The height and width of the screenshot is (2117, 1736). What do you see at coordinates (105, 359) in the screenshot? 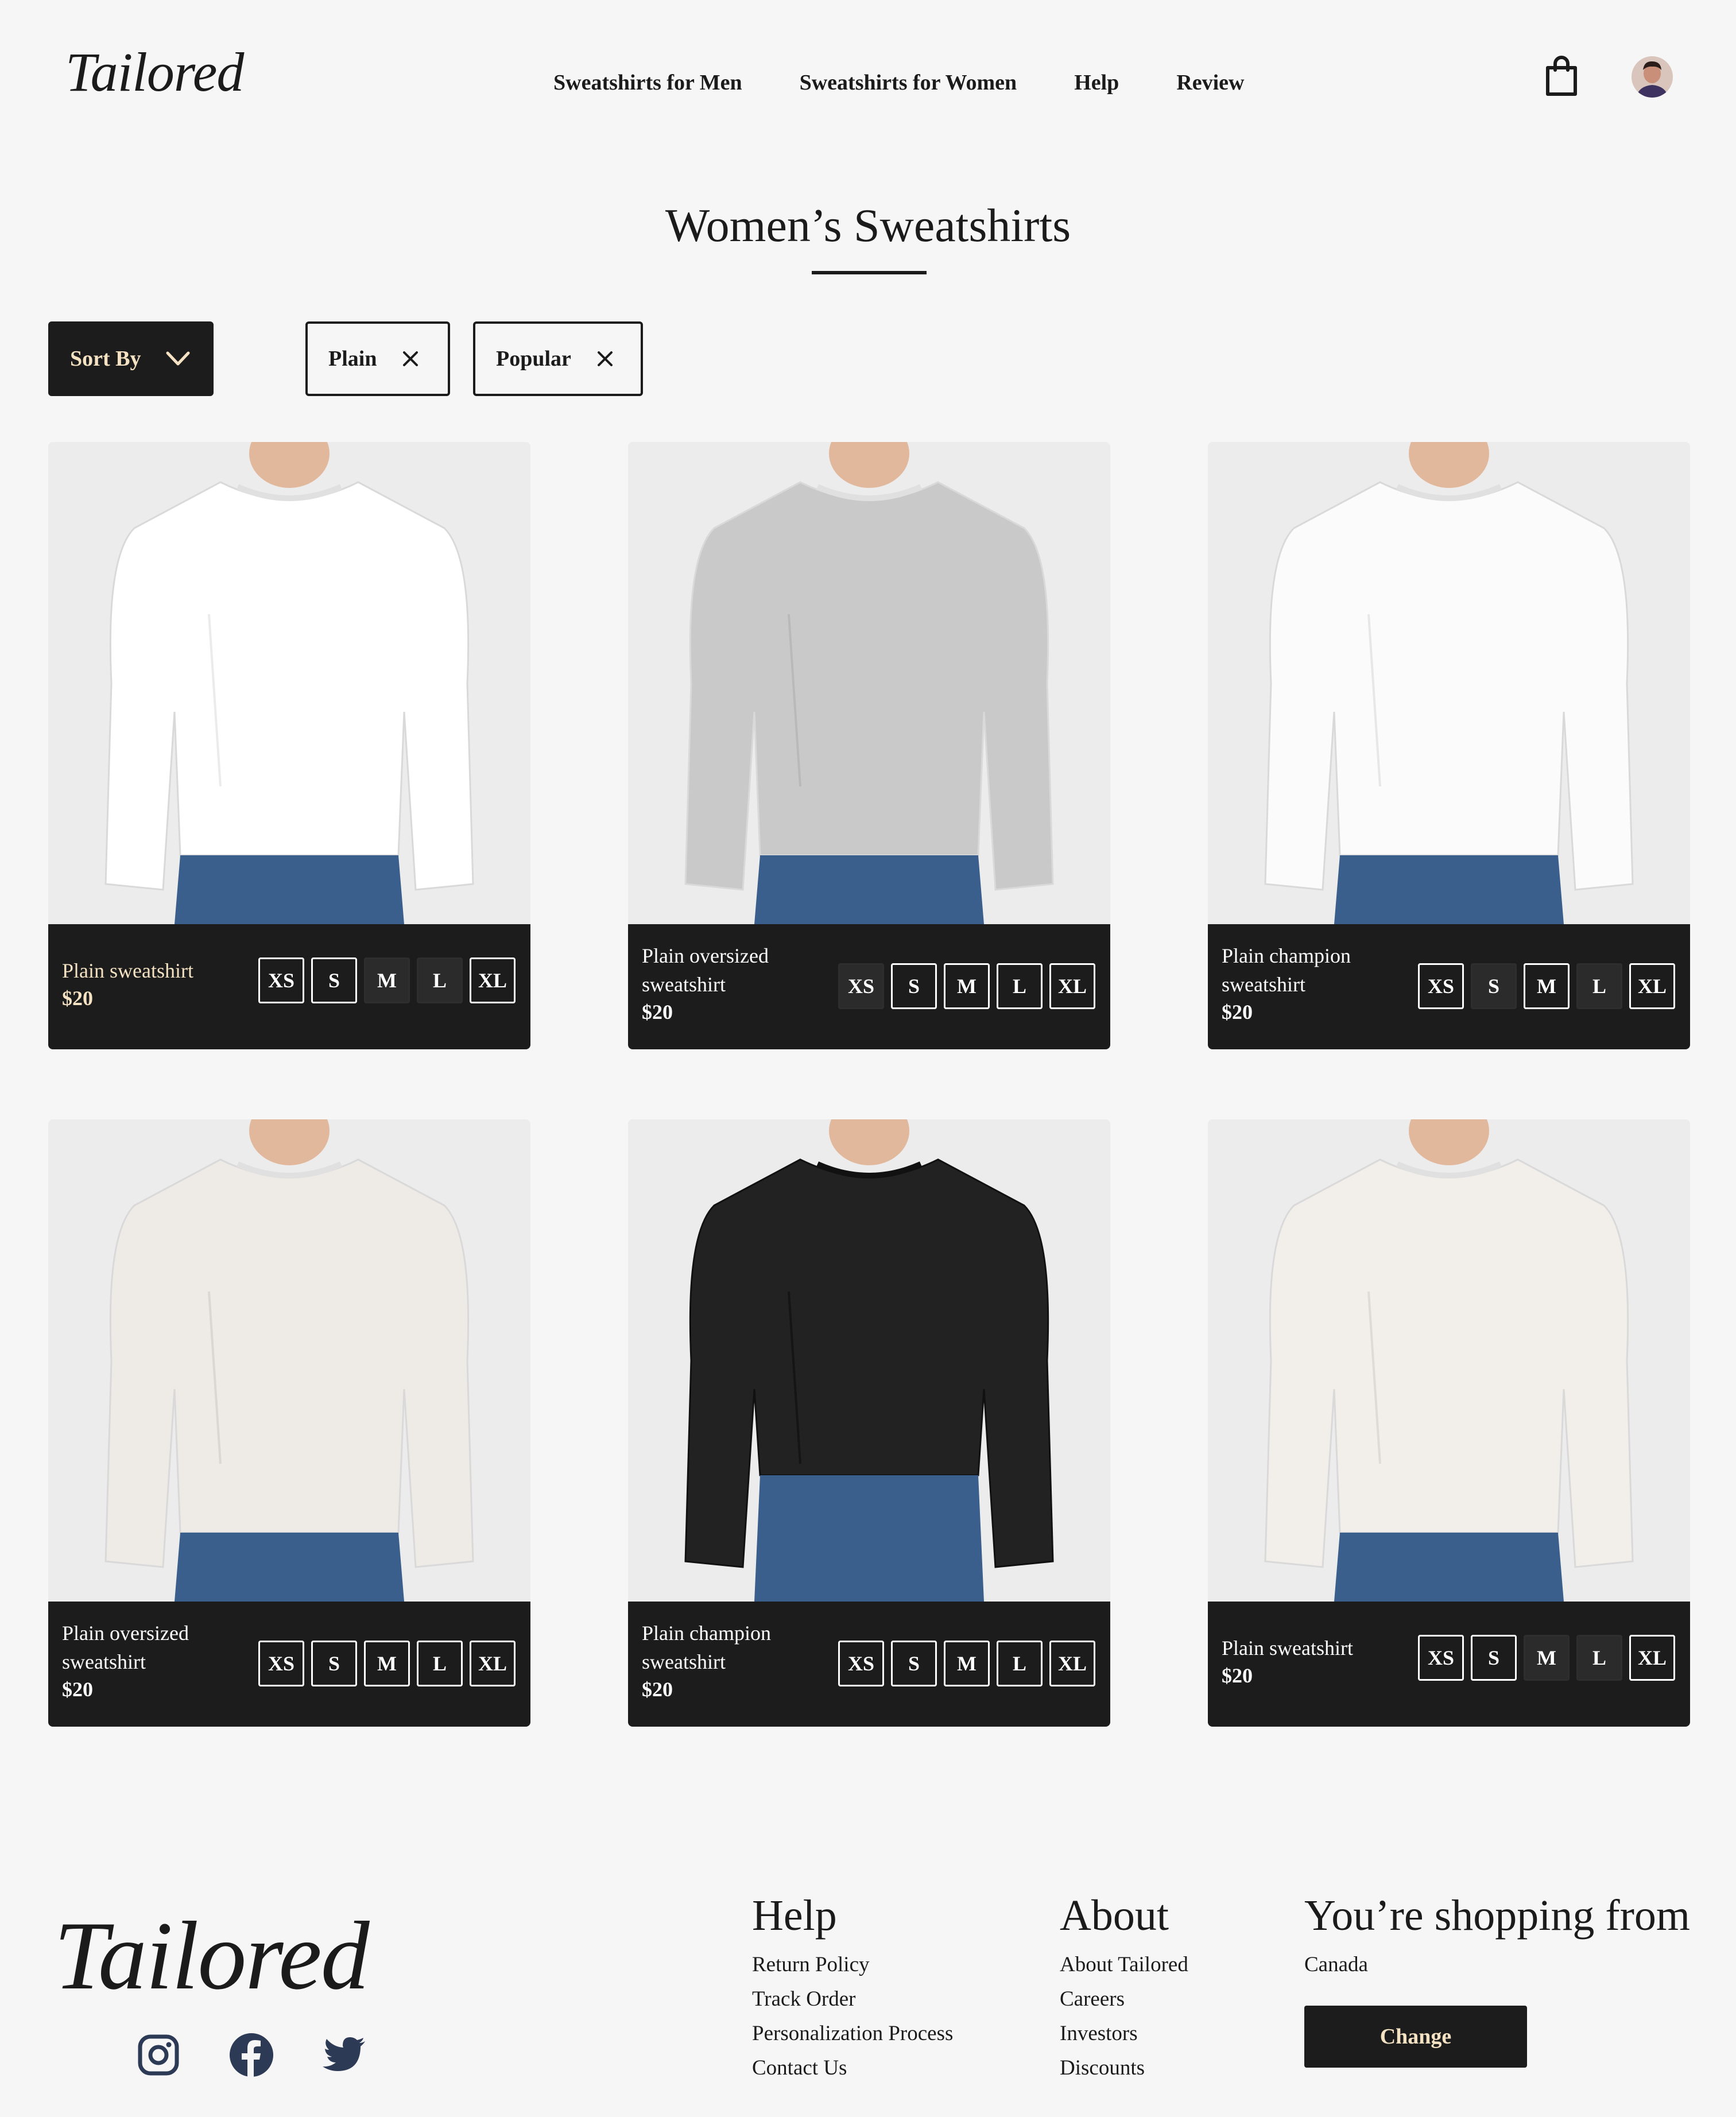
I see `sort-by-label: Sort By` at bounding box center [105, 359].